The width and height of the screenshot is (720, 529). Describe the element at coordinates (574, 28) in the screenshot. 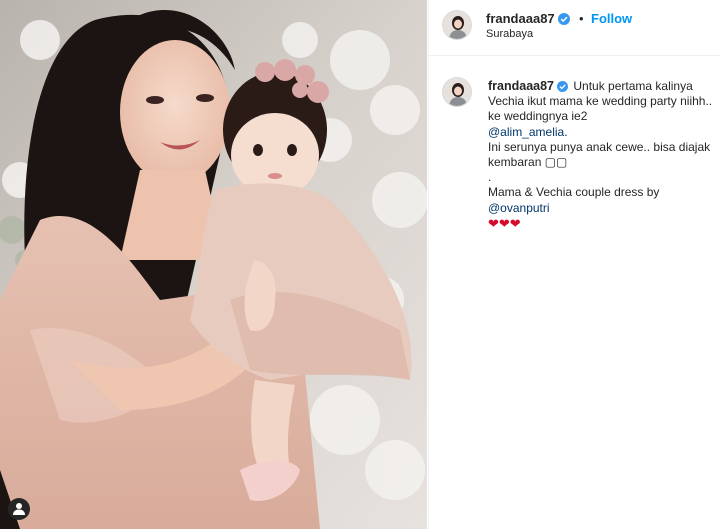

I see `post-header: frandaaa87 • Follow Surabaya` at that location.